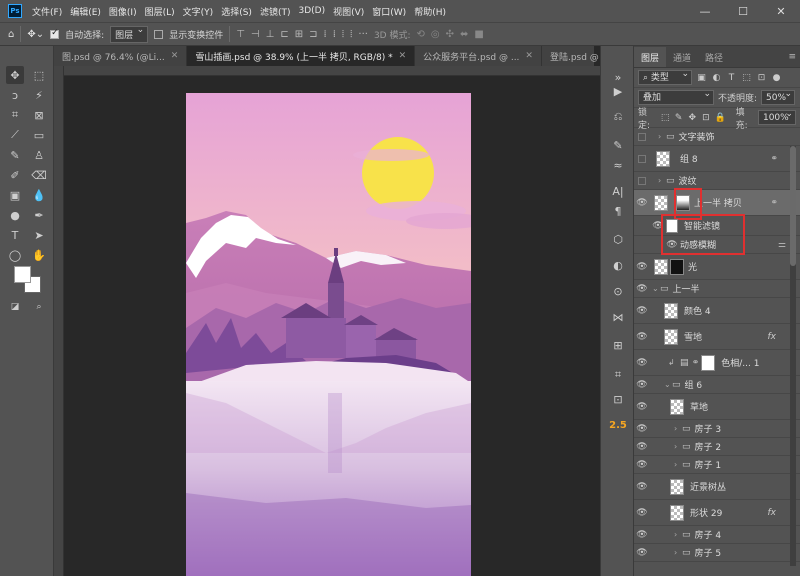 This screenshot has width=800, height=576. What do you see at coordinates (717, 553) in the screenshot?
I see `layer-row: 👁 › ▭ 房子 5` at bounding box center [717, 553].